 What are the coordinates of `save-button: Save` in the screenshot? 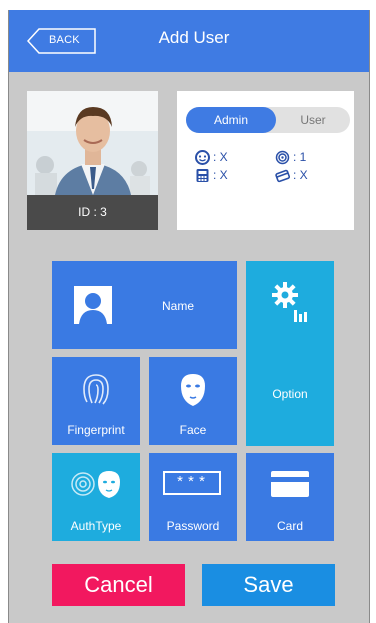 It's located at (268, 585).